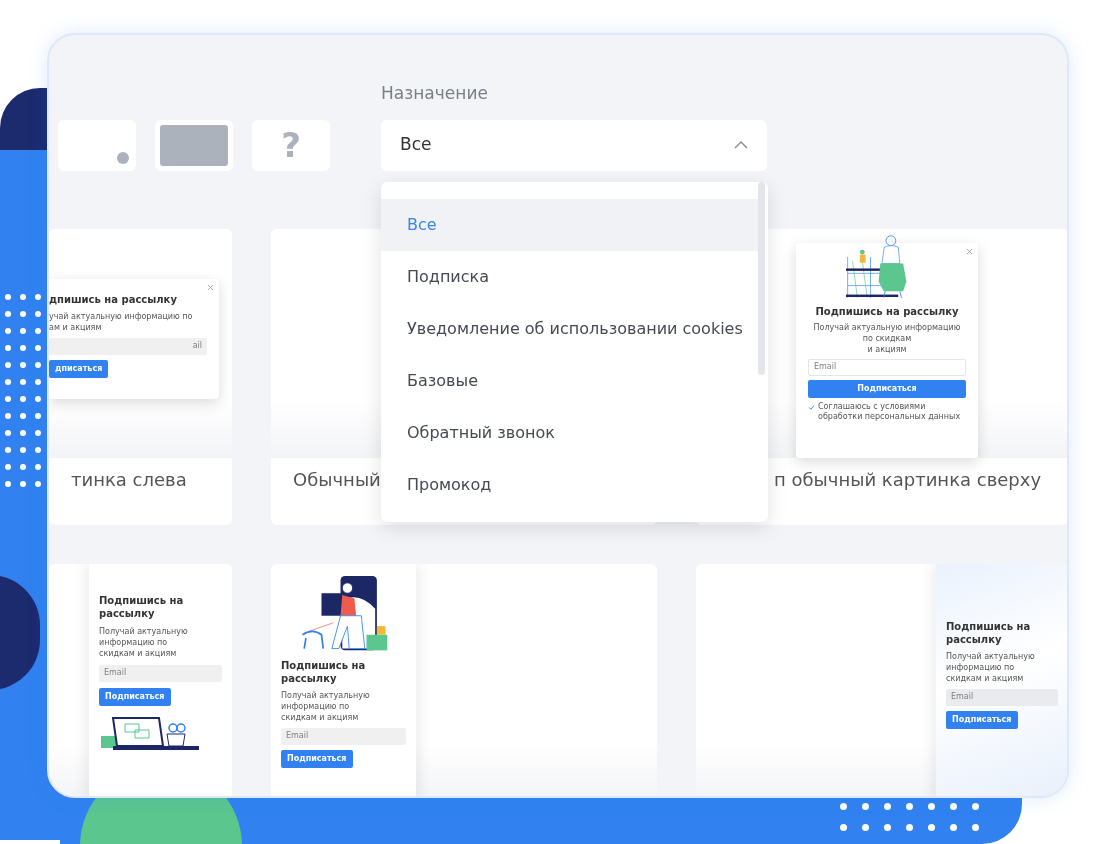  What do you see at coordinates (574, 381) in the screenshot?
I see `dropdown-option: Базовые` at bounding box center [574, 381].